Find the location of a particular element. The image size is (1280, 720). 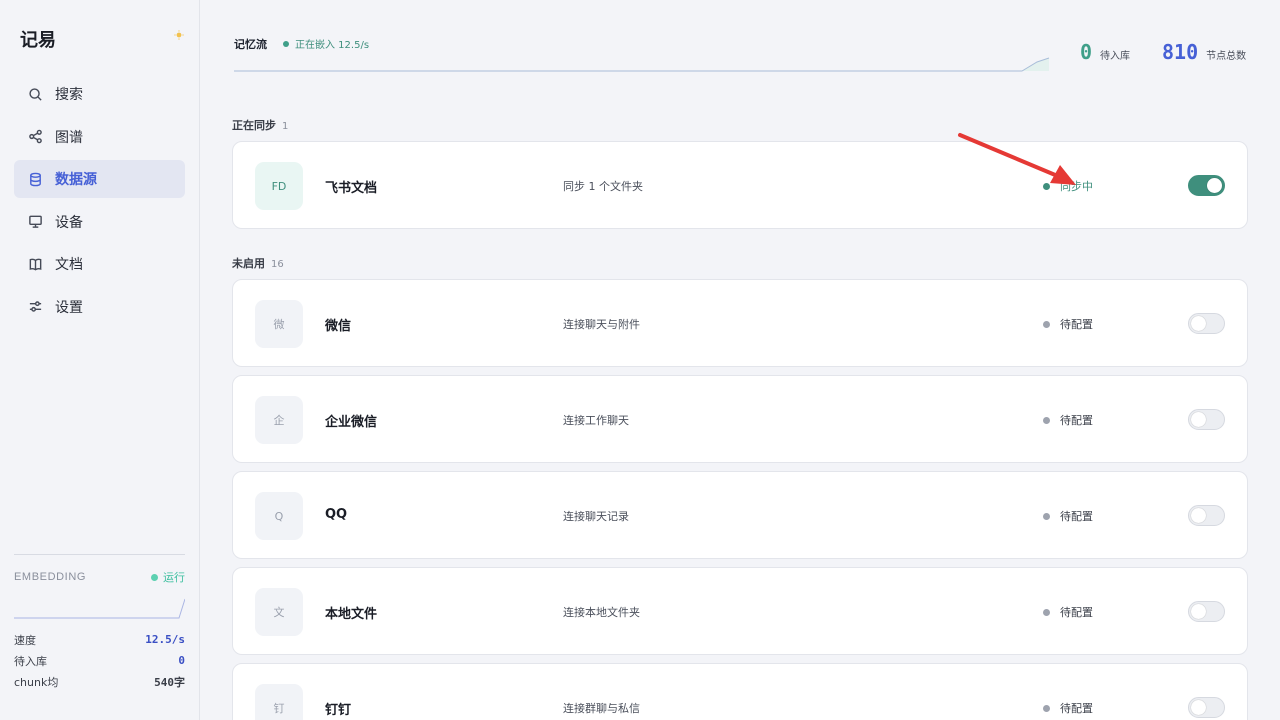

memory-flow-sparkline is located at coordinates (642, 64).